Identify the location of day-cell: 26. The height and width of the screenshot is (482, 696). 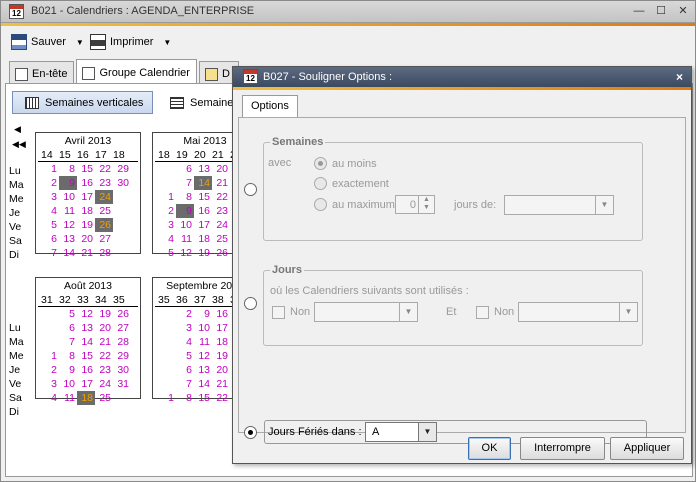
(122, 314).